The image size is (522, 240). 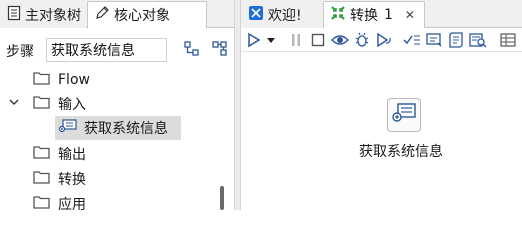 I want to click on tree-item-input: 输入, so click(x=47, y=104).